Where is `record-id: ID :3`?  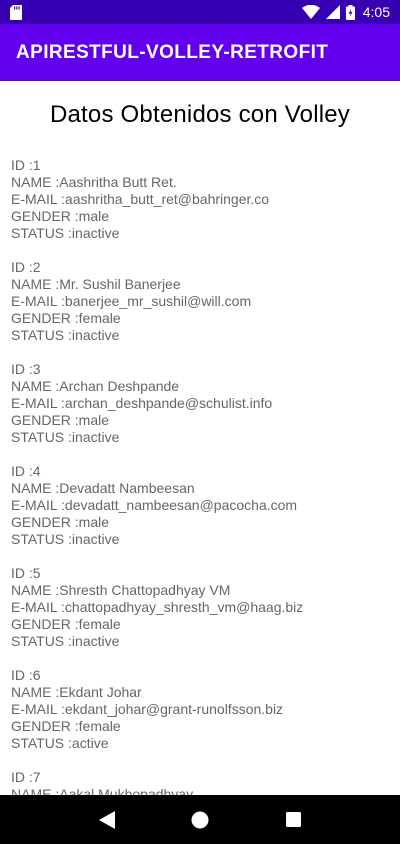 record-id: ID :3 is located at coordinates (26, 369).